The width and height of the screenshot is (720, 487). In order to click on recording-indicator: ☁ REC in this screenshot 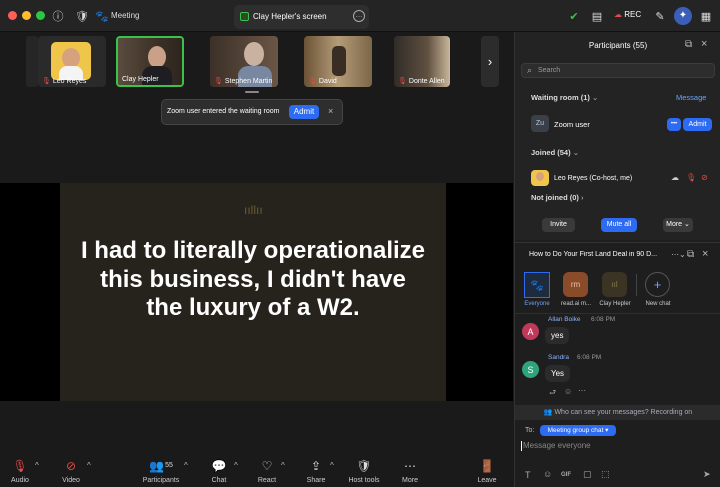, I will do `click(627, 14)`.